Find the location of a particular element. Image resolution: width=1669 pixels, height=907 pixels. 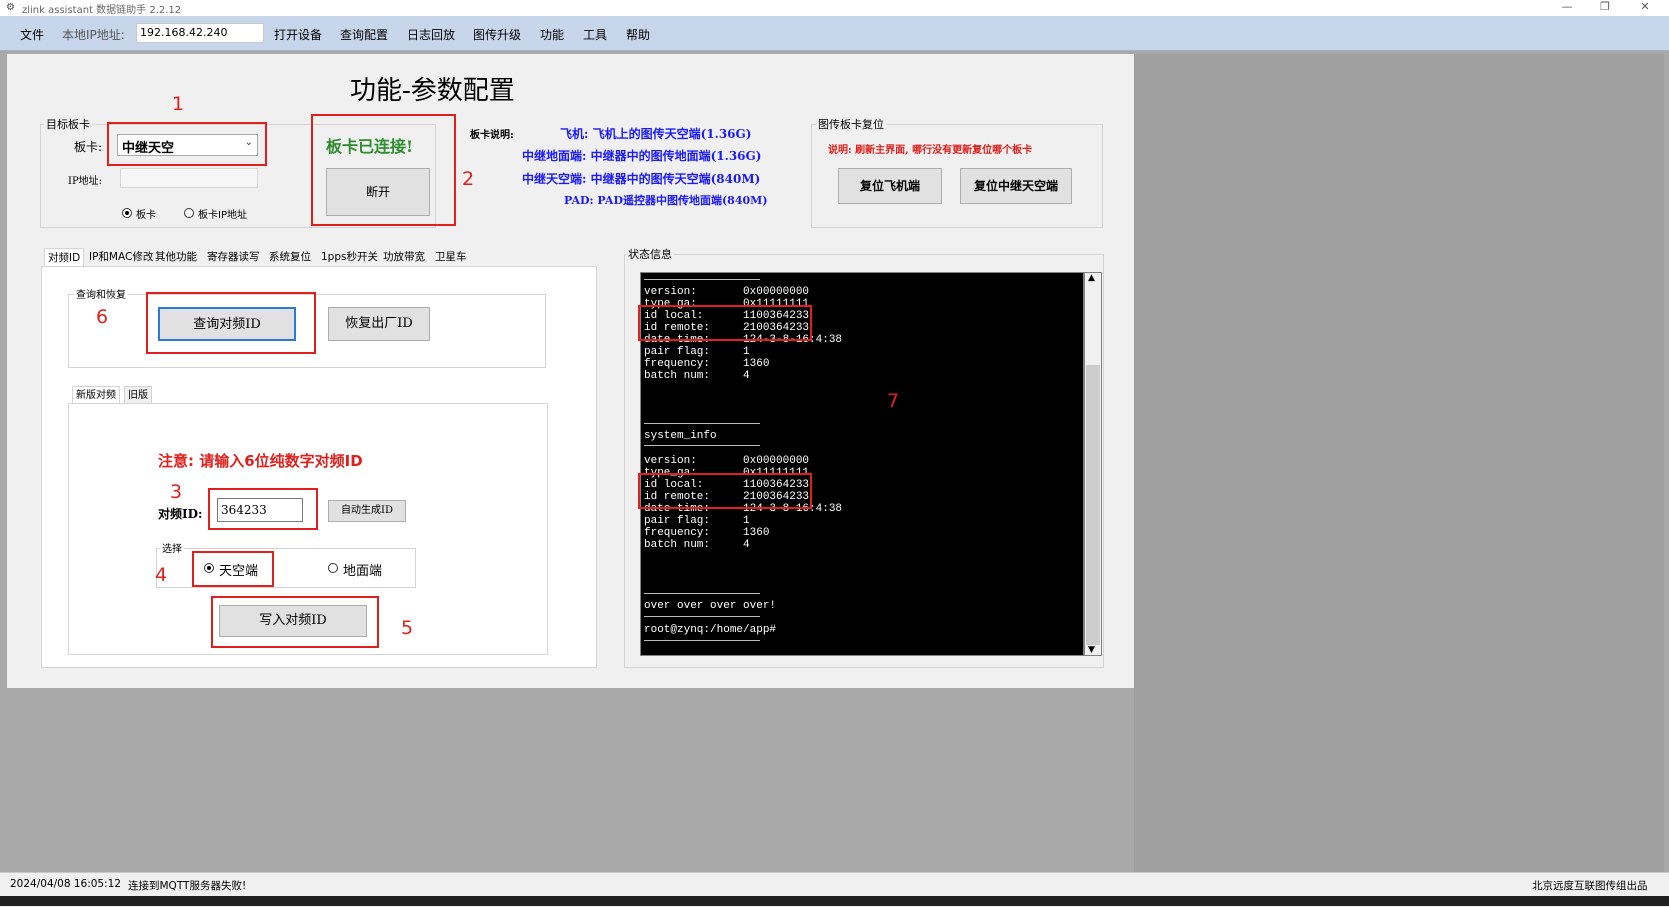

tab-satellite-vehicle: 卫星车 is located at coordinates (451, 257).